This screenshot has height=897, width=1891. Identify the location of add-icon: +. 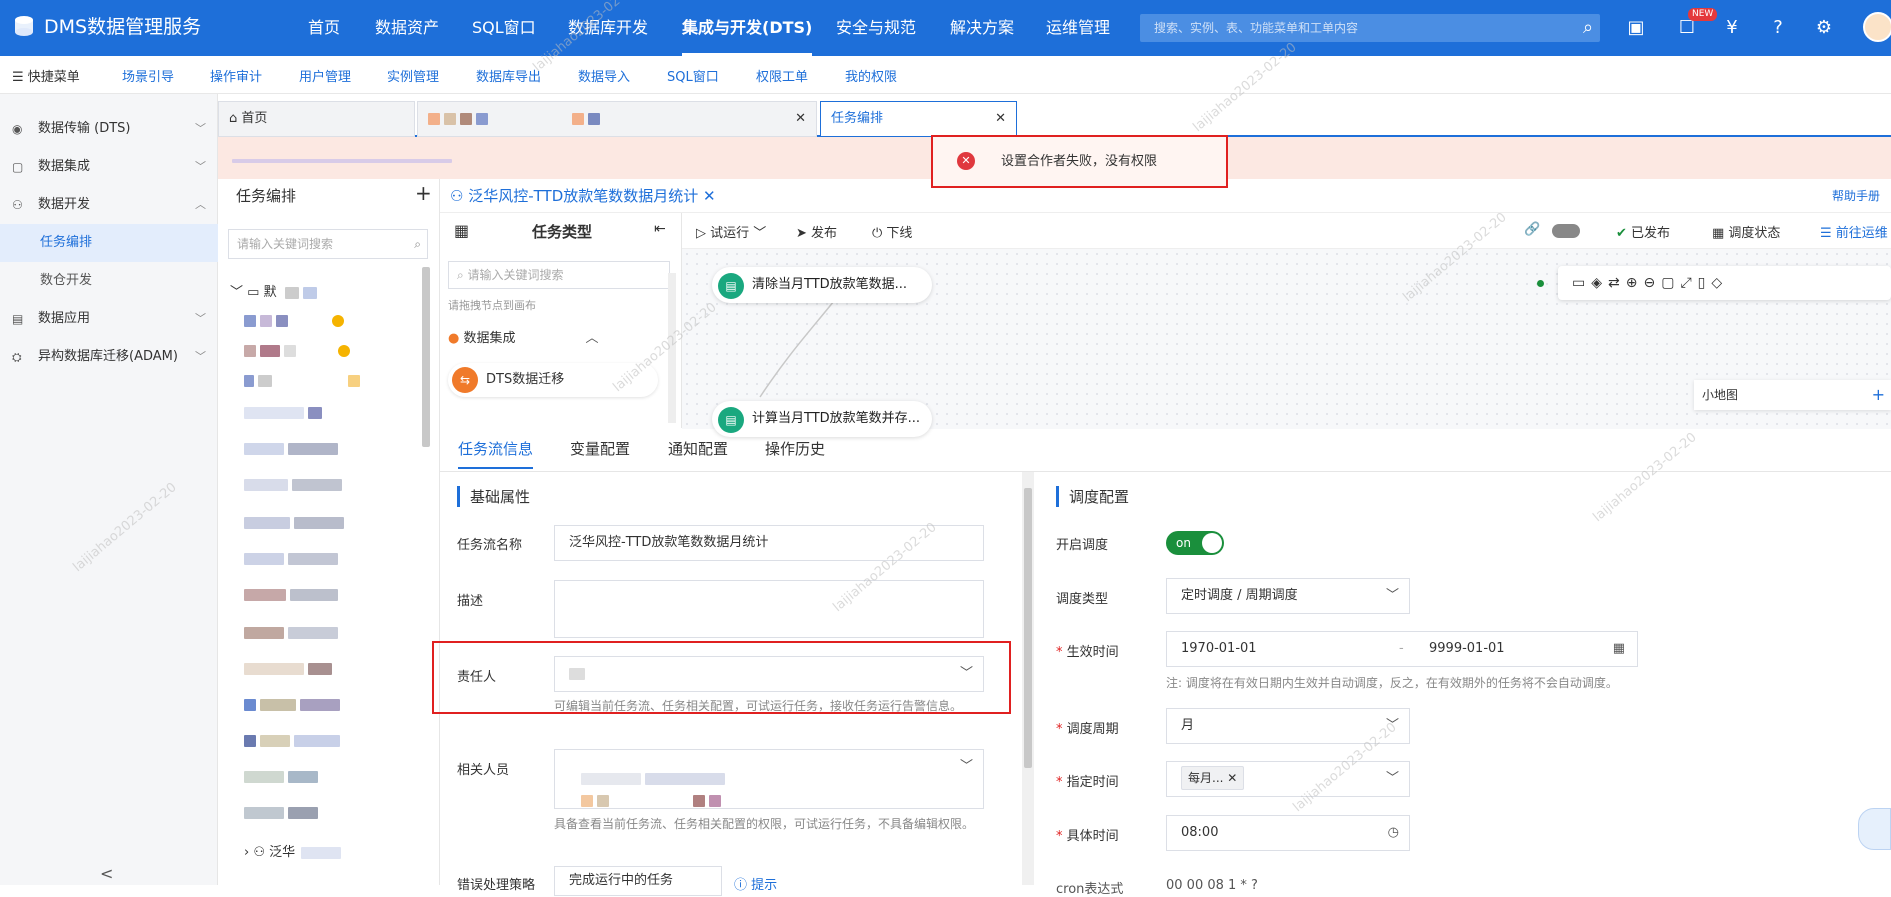
(423, 193).